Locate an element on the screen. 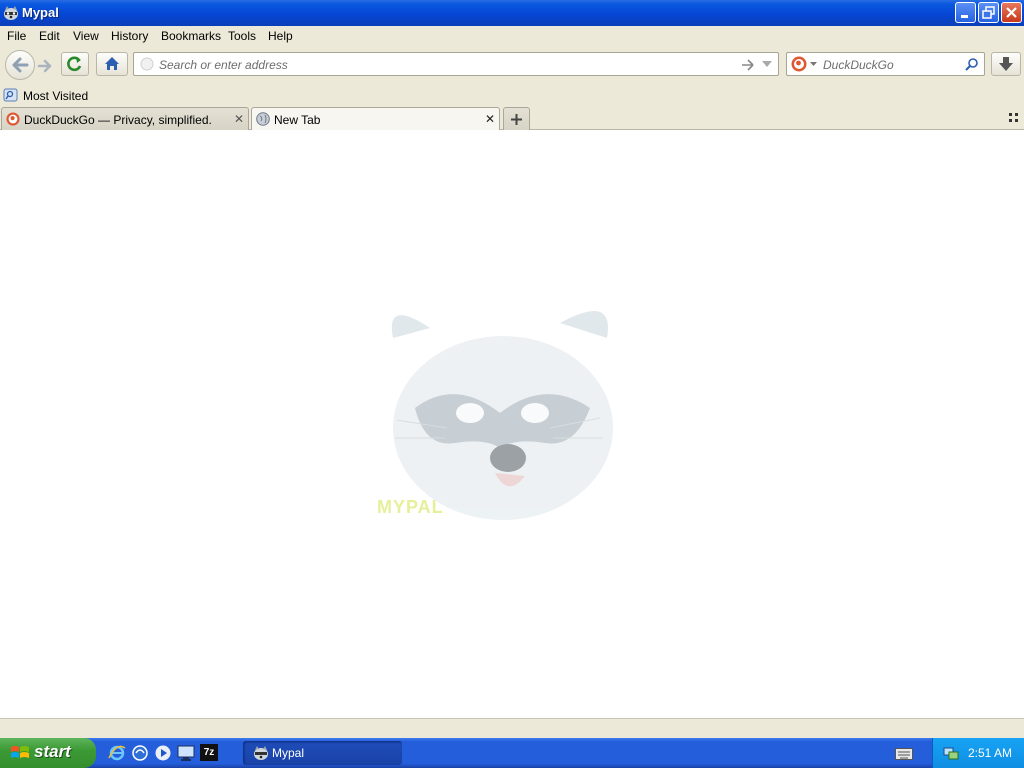 The image size is (1024, 768). reload-icon is located at coordinates (74, 64).